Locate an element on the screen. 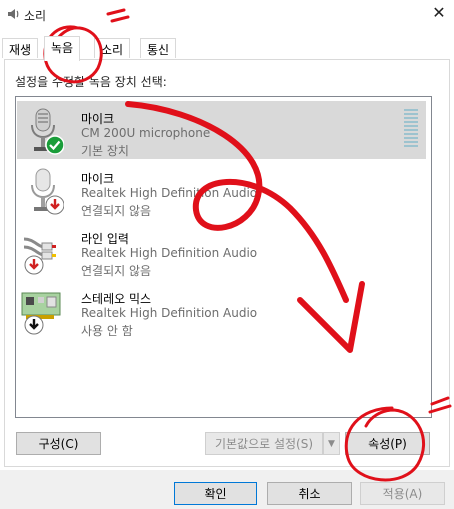 The height and width of the screenshot is (509, 454). close-button: ✕ is located at coordinates (439, 12).